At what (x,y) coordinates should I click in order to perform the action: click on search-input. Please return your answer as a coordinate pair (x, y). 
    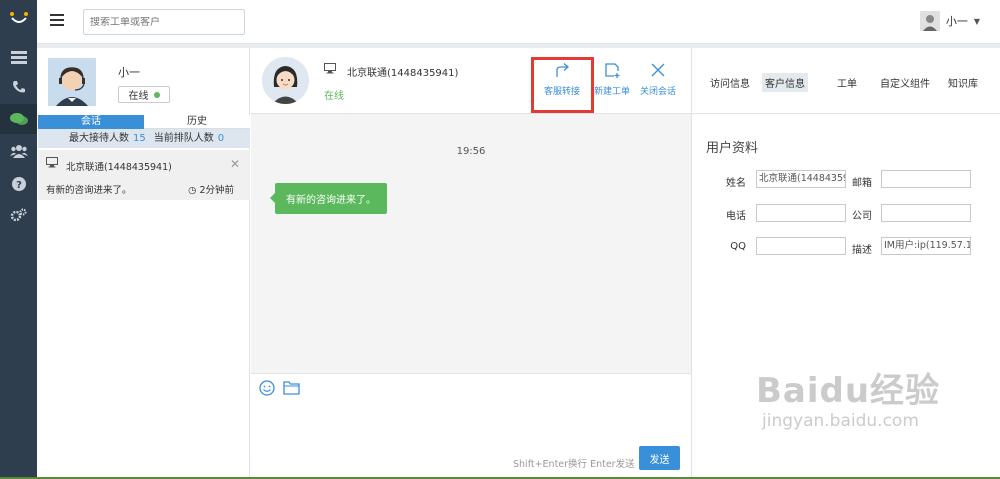
    Looking at the image, I should click on (155, 22).